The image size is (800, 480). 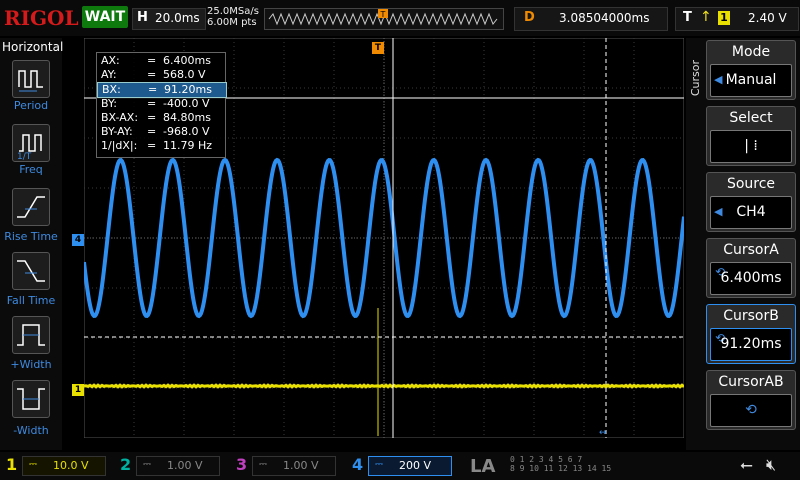 What do you see at coordinates (105, 17) in the screenshot?
I see `run-stop-status: WAIT` at bounding box center [105, 17].